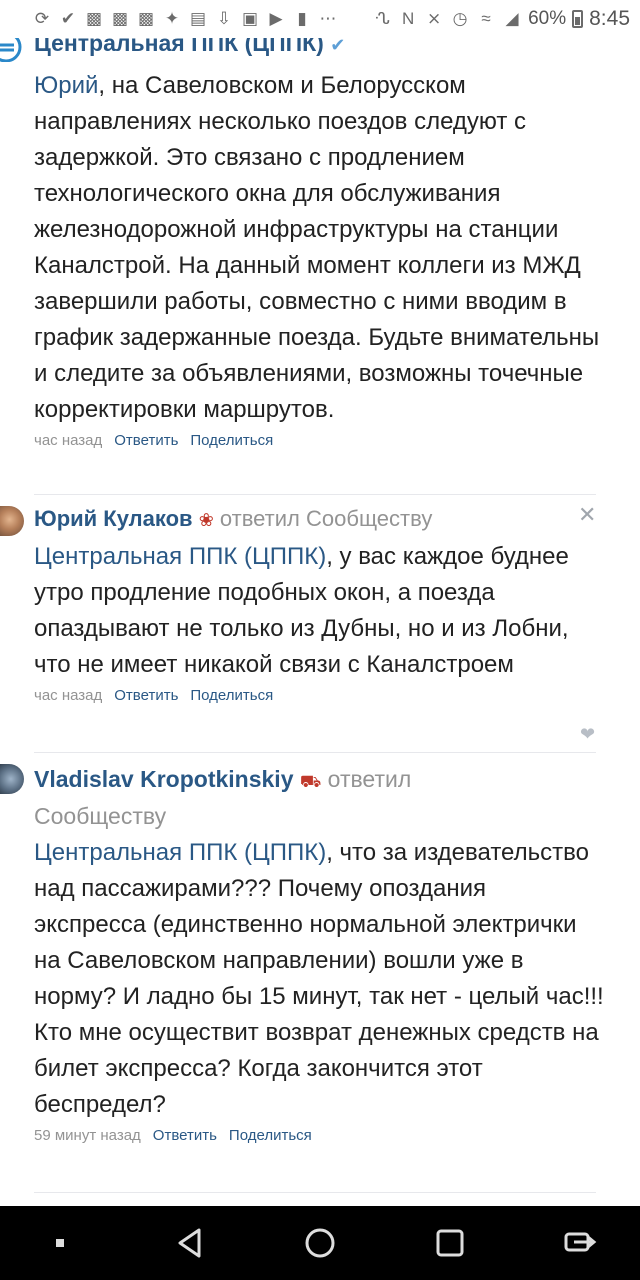  I want to click on comment-header: Центральная ППК (ЦППК) ✔, so click(319, 49).